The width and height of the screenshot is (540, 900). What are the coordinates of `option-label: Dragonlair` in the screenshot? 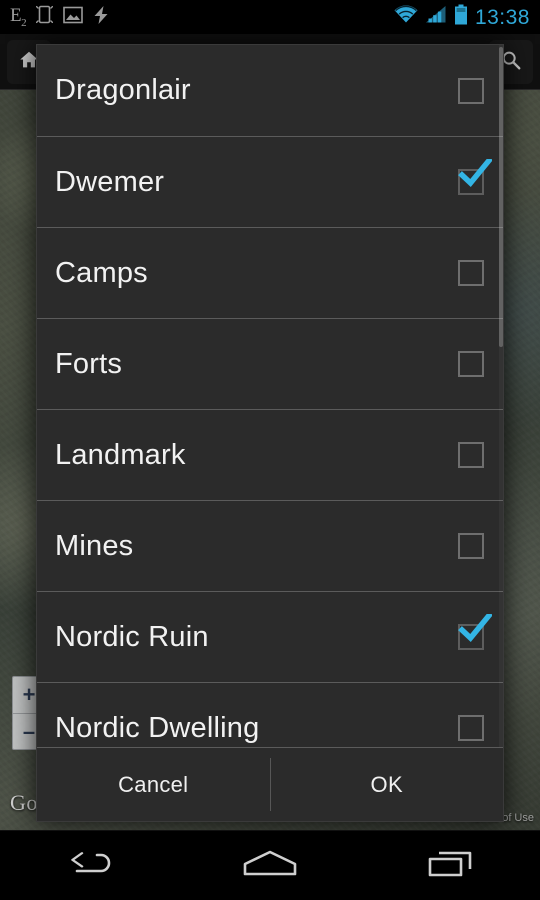 It's located at (123, 90).